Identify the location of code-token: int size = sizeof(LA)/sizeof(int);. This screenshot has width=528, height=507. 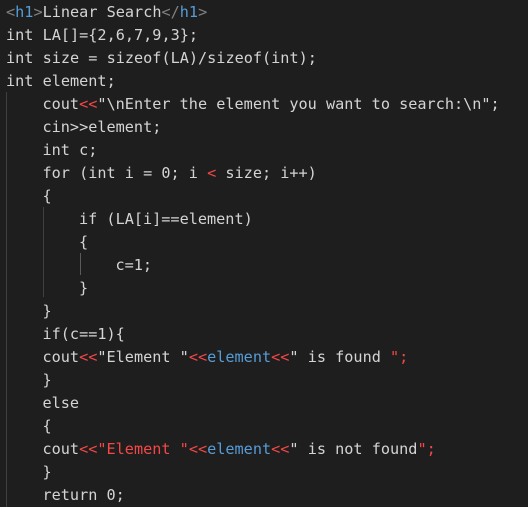
(161, 58).